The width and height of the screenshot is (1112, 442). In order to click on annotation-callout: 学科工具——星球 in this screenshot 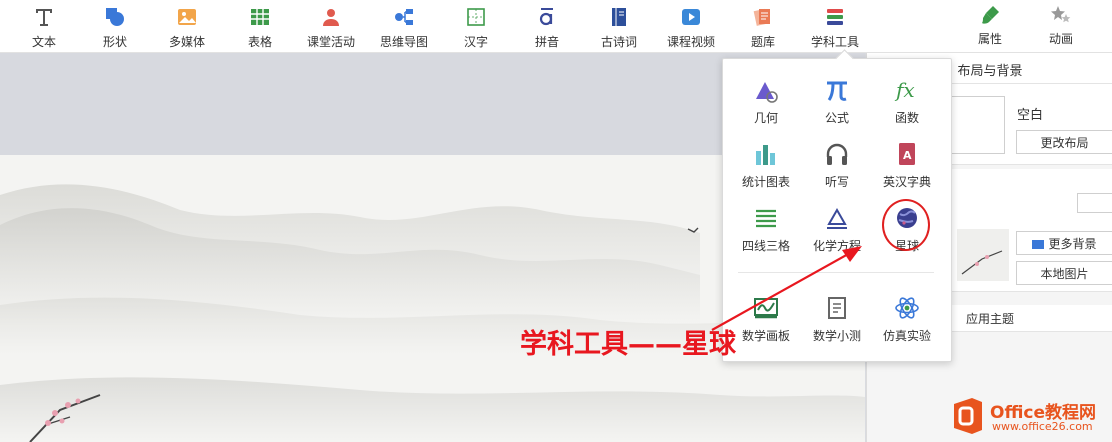, I will do `click(628, 344)`.